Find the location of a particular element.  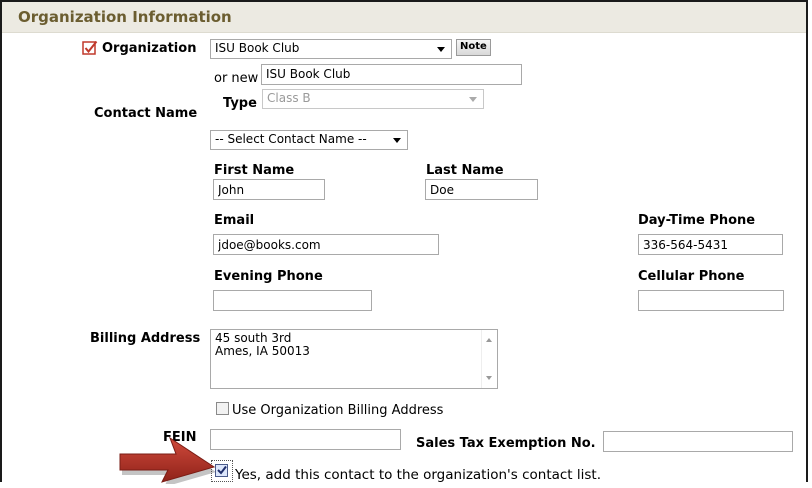

required-check-icon is located at coordinates (90, 50).